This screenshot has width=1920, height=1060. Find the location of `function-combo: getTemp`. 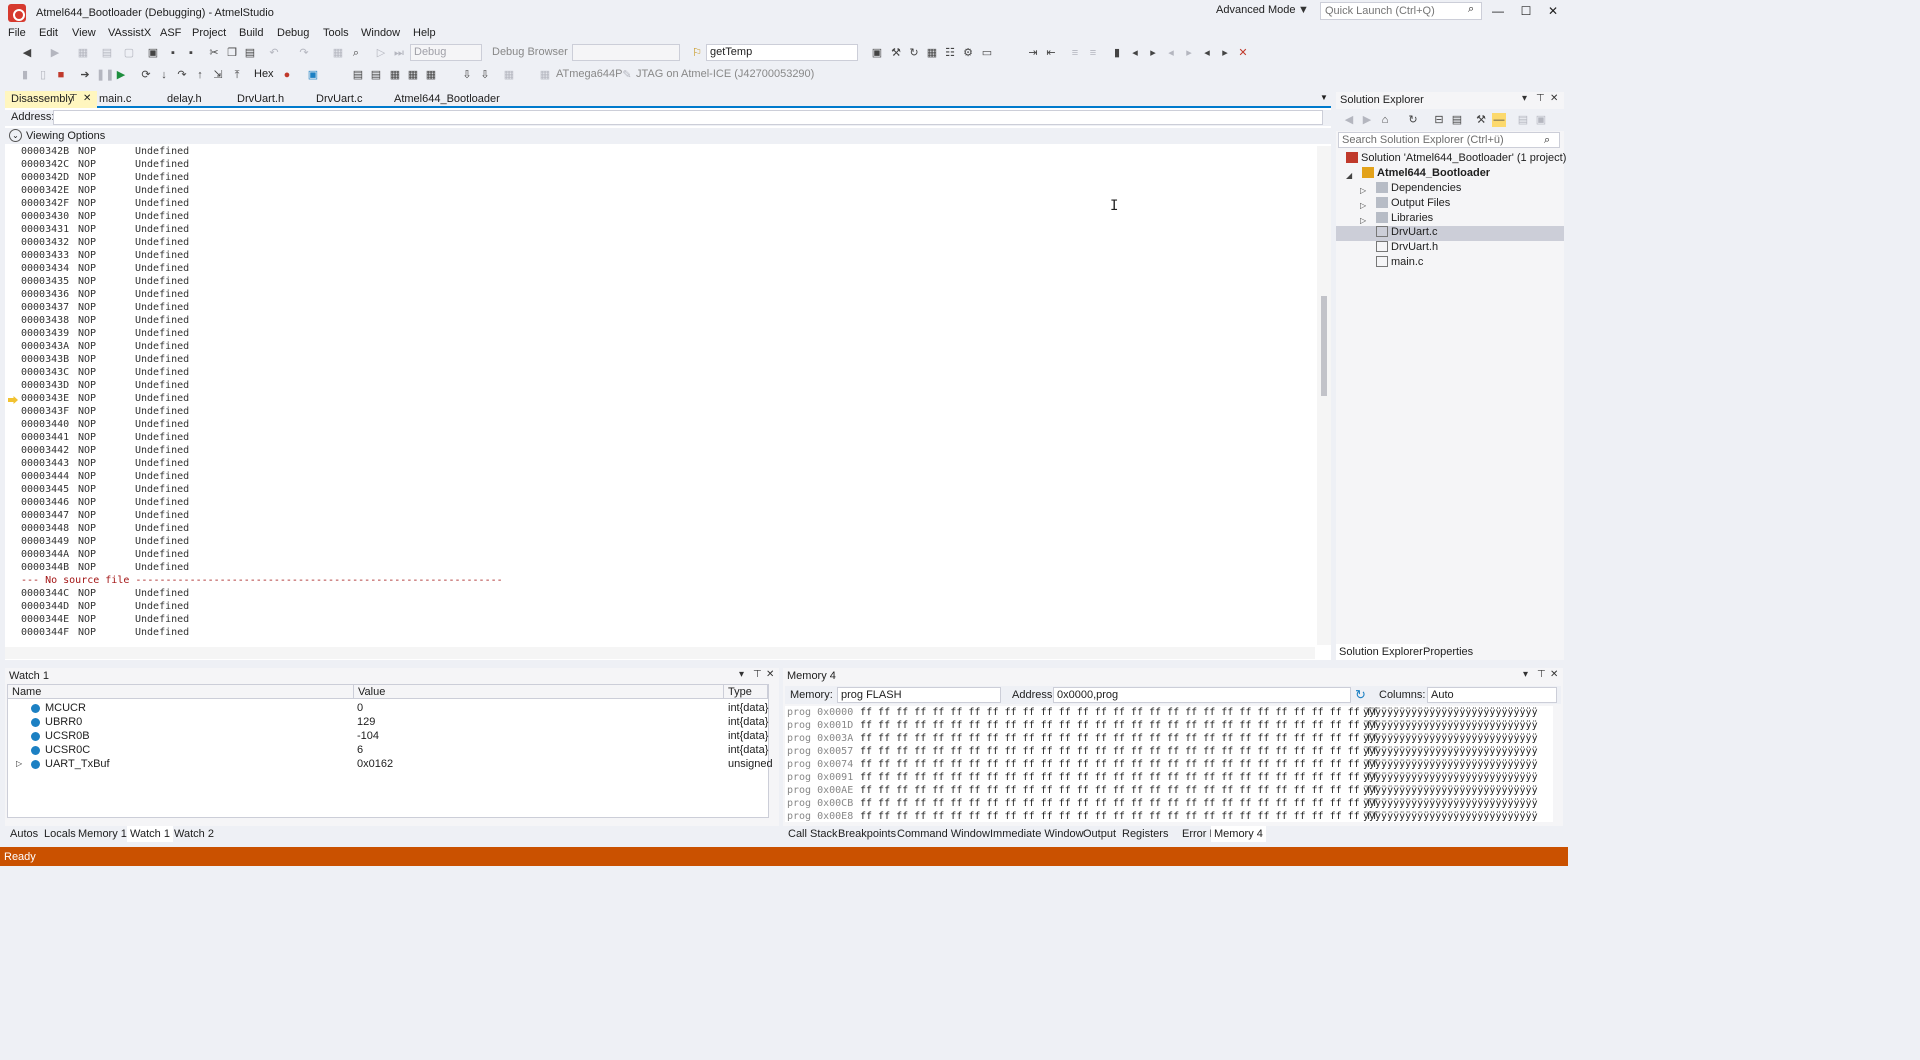

function-combo: getTemp is located at coordinates (782, 52).